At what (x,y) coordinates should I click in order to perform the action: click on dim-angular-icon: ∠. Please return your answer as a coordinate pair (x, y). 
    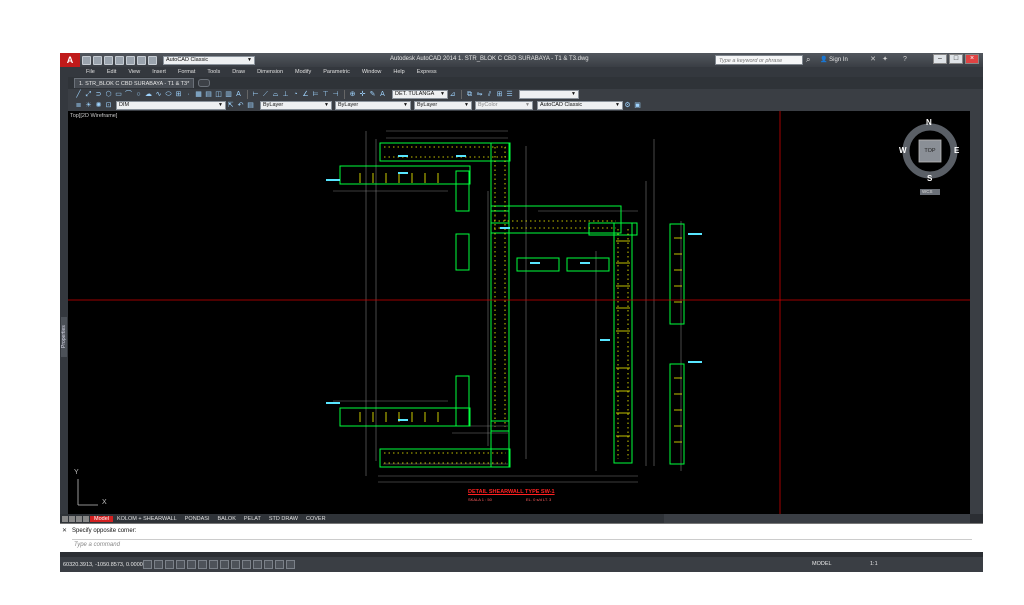
    Looking at the image, I should click on (305, 94).